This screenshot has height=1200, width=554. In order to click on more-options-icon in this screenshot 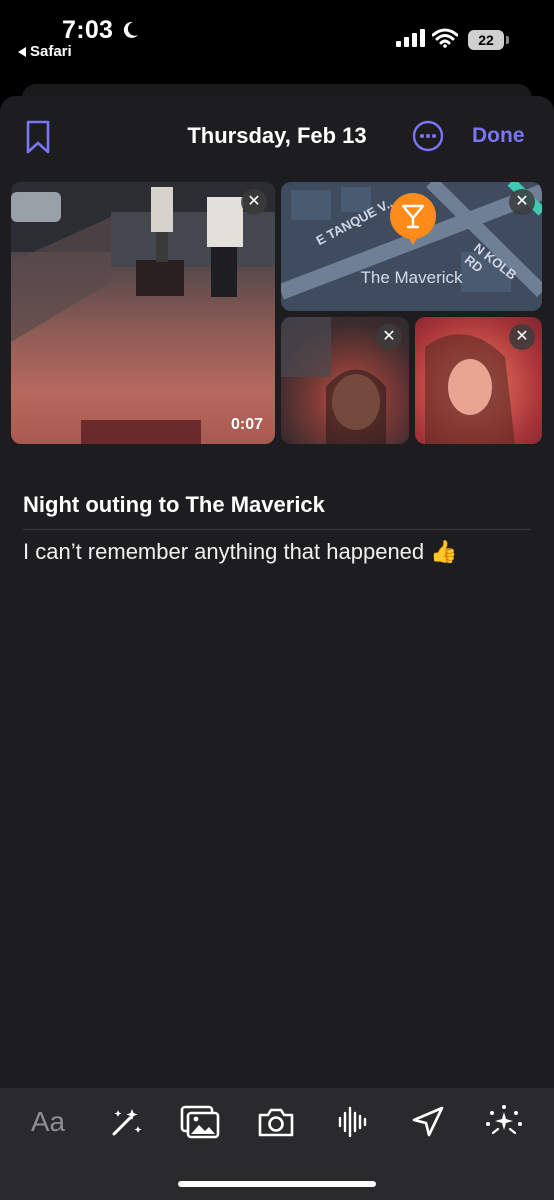, I will do `click(428, 136)`.